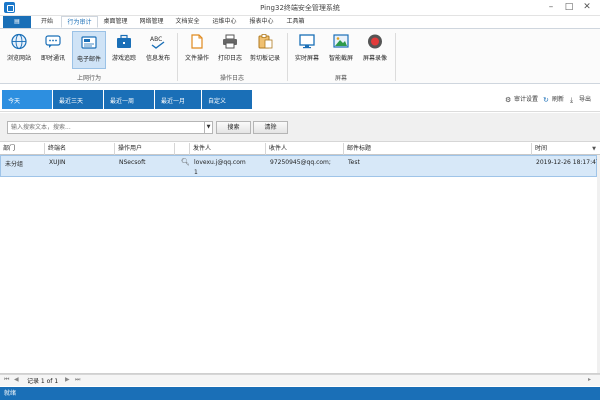 The image size is (600, 400). I want to click on pager: ⏮ ◀ 记录 1 of 1 ▶ ⏭ ▸, so click(300, 380).